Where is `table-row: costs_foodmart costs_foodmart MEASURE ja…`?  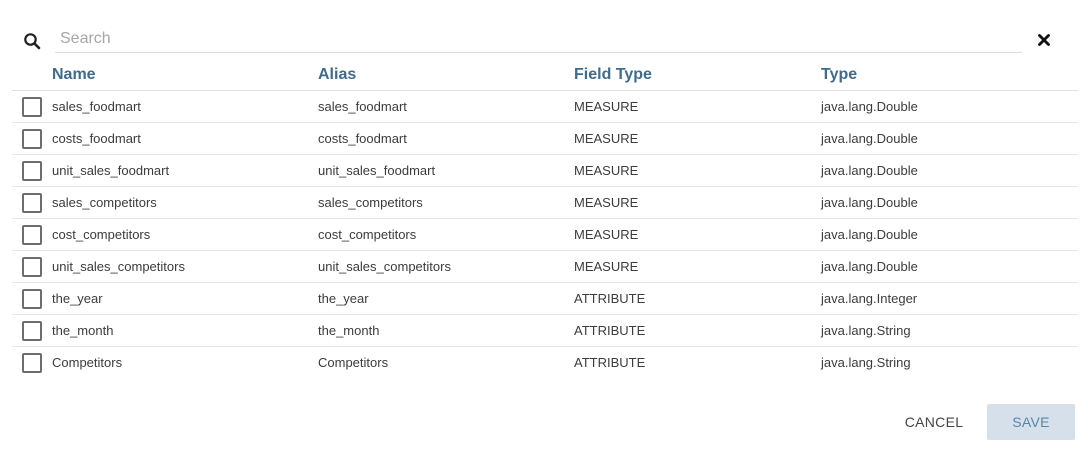
table-row: costs_foodmart costs_foodmart MEASURE ja… is located at coordinates (545, 138).